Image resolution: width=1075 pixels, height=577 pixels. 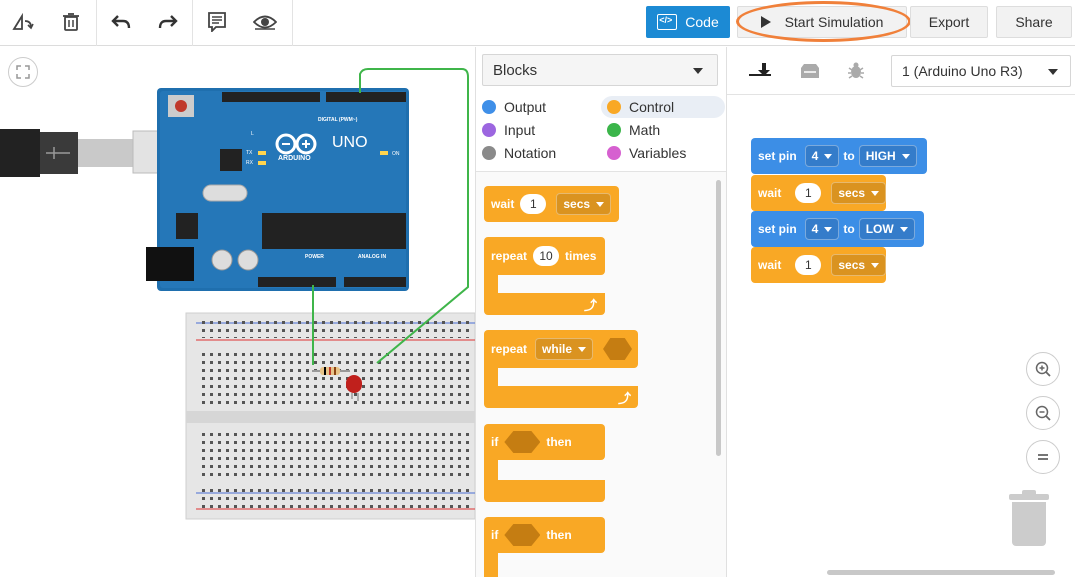 What do you see at coordinates (764, 71) in the screenshot?
I see `download-icon` at bounding box center [764, 71].